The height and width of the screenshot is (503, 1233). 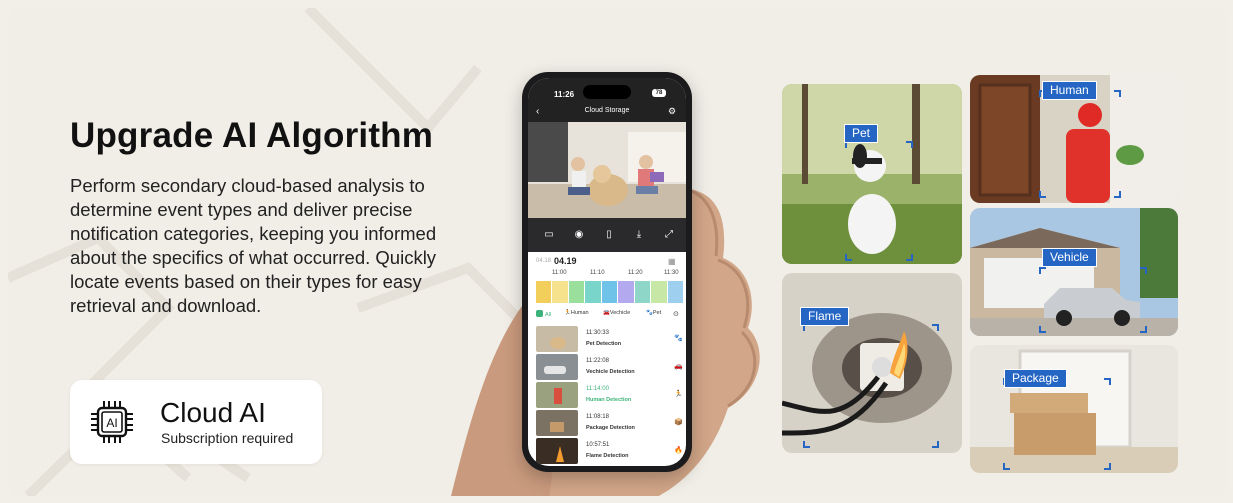 I want to click on event-label: Pet Detection, so click(x=604, y=344).